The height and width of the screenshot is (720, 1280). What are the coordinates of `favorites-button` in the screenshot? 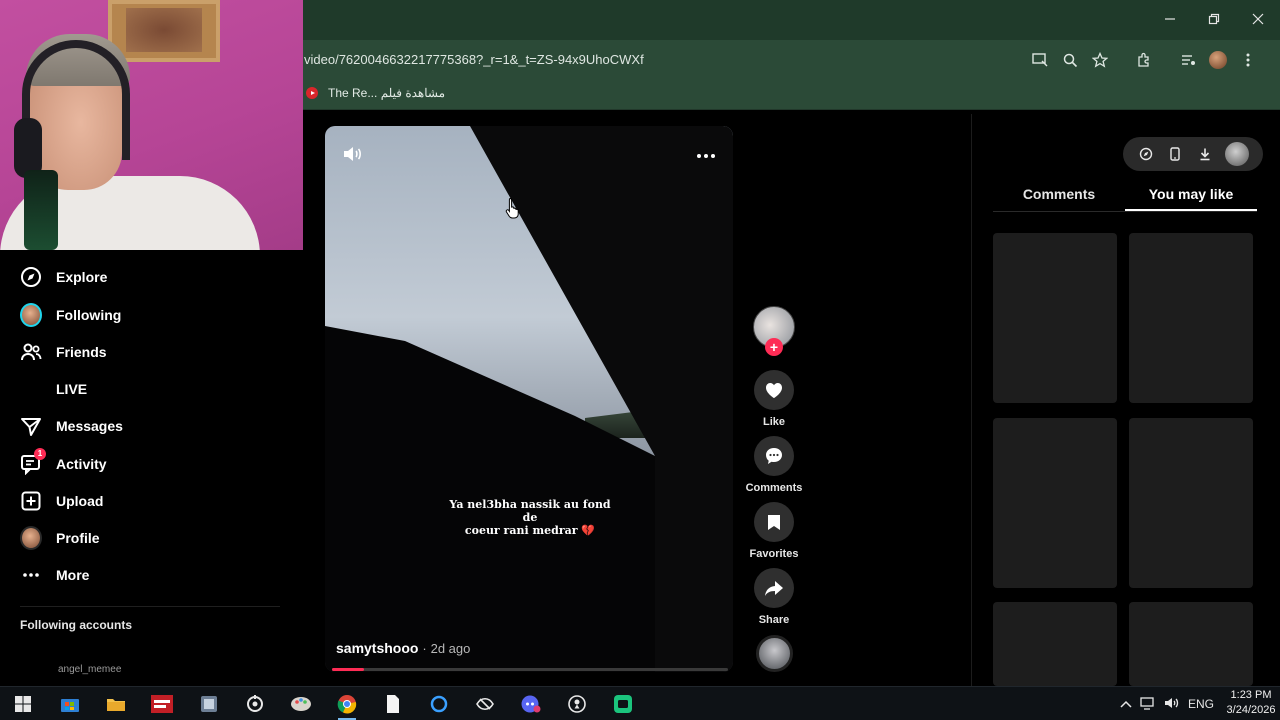 It's located at (774, 522).